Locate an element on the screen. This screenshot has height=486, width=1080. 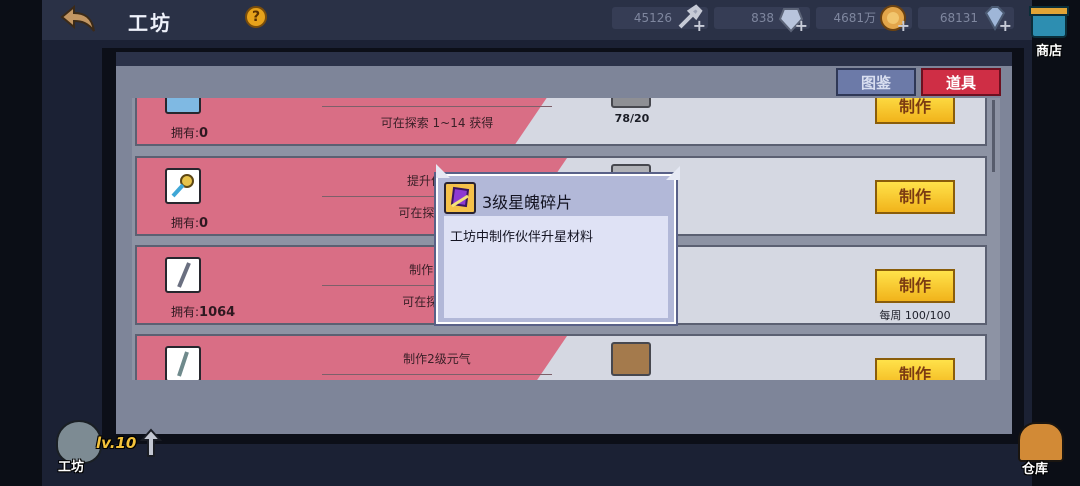
resource-gold: 4681万 + is located at coordinates (864, 20).